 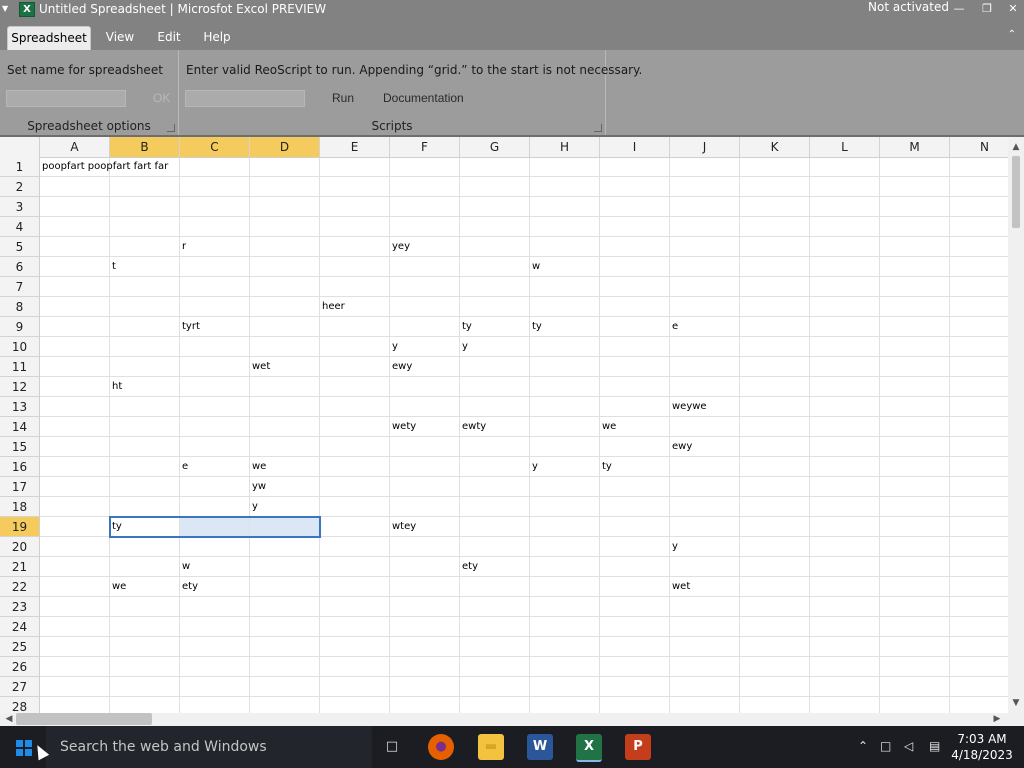 I want to click on row-header-7: 7, so click(x=20, y=287).